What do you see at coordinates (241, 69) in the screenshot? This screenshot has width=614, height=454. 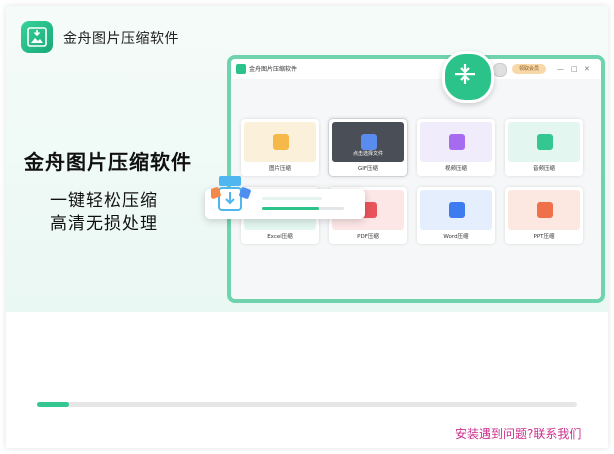 I see `preview-logo-icon` at bounding box center [241, 69].